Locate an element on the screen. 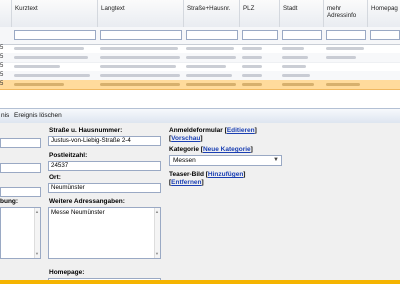 The height and width of the screenshot is (284, 400). kategorie-row: Kategorie [Neue Kategorie] is located at coordinates (211, 149).